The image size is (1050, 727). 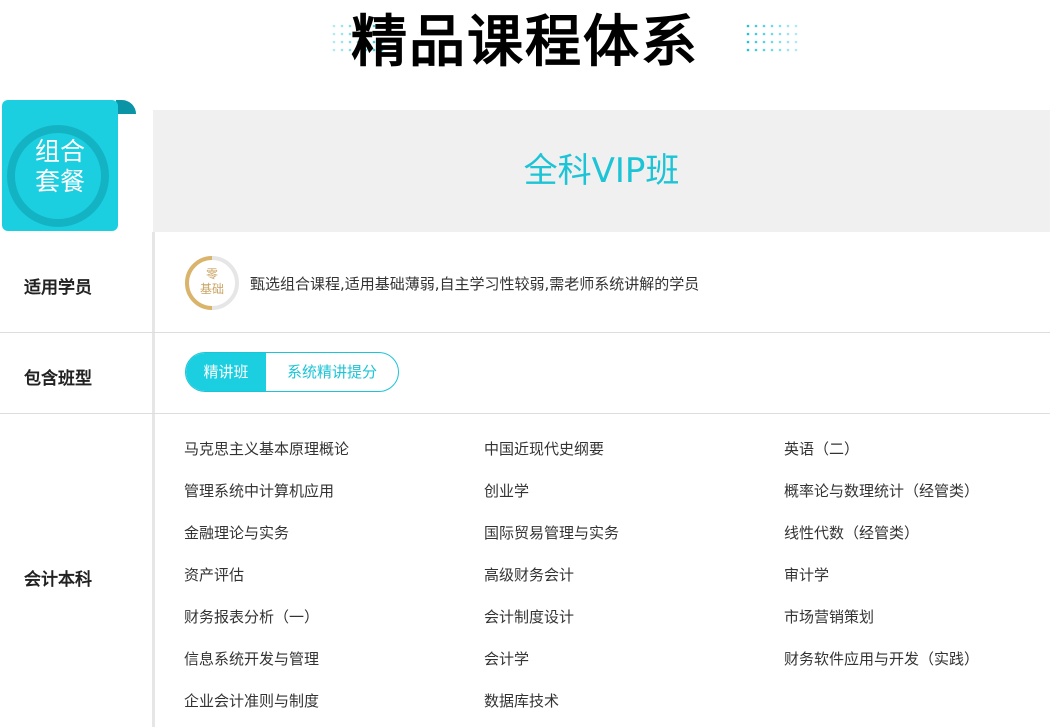 I want to click on row-label-audience: 适用学员, so click(x=58, y=288).